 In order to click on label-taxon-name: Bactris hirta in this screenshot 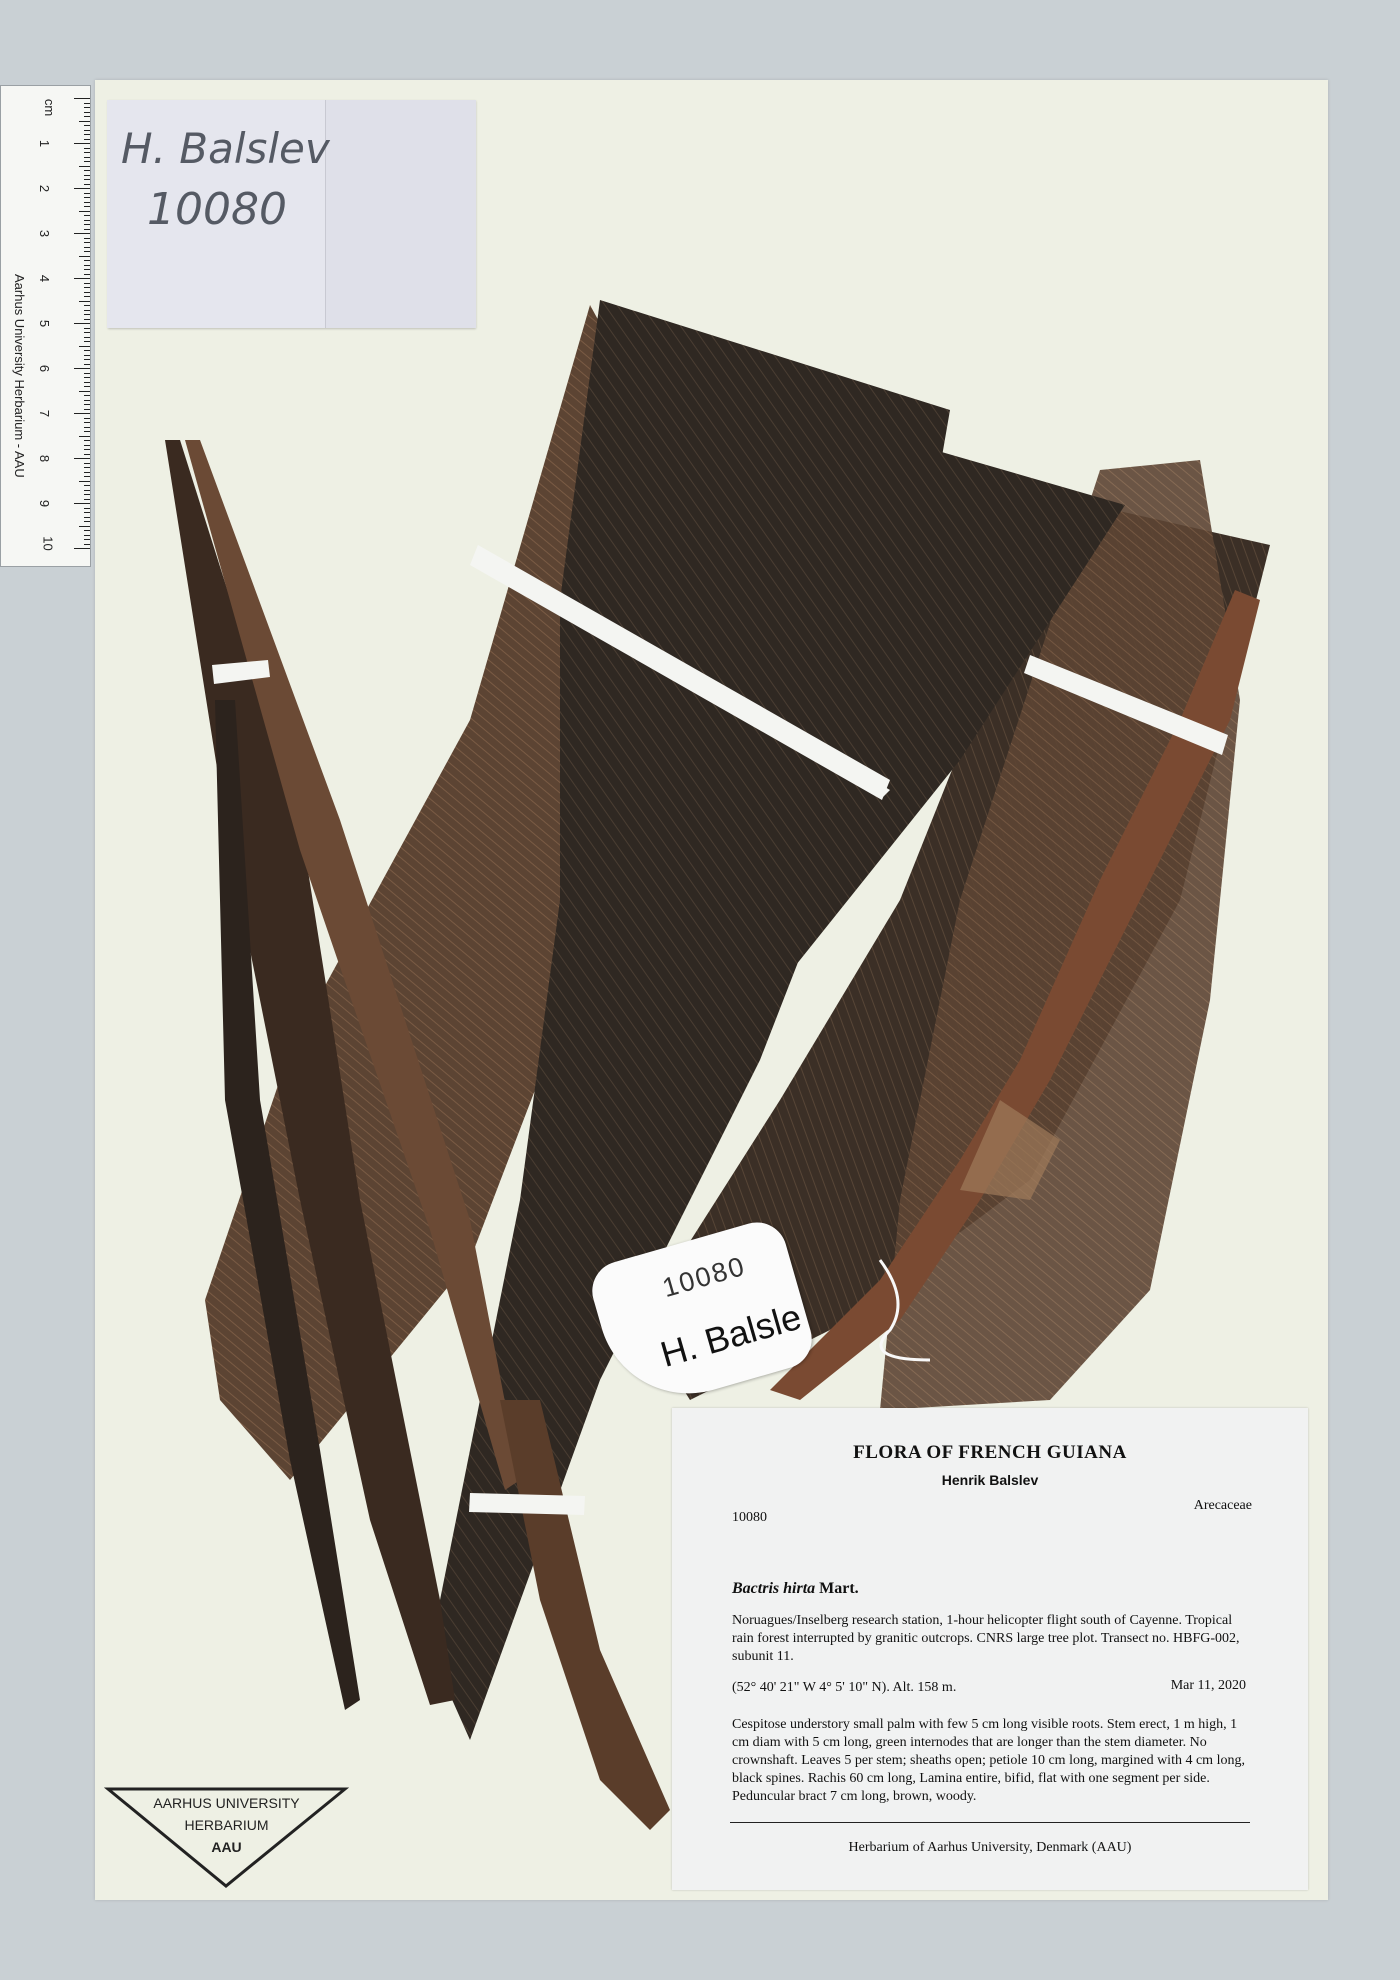, I will do `click(774, 1588)`.